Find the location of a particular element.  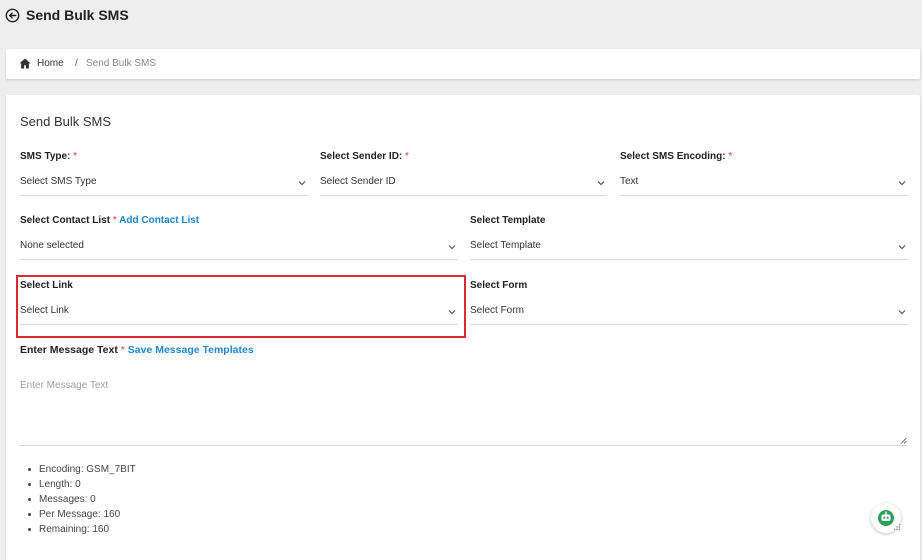

sender-id-select: Select Sender ID is located at coordinates (463, 183).